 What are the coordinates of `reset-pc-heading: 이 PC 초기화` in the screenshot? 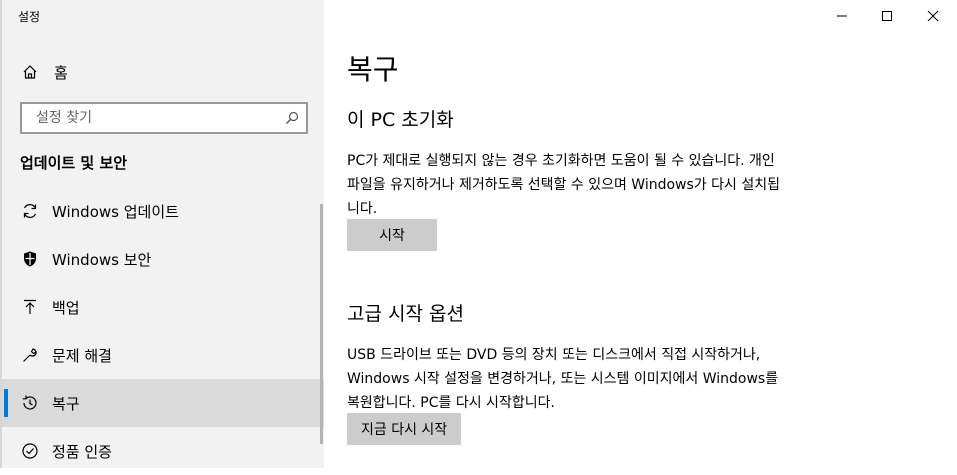 It's located at (400, 120).